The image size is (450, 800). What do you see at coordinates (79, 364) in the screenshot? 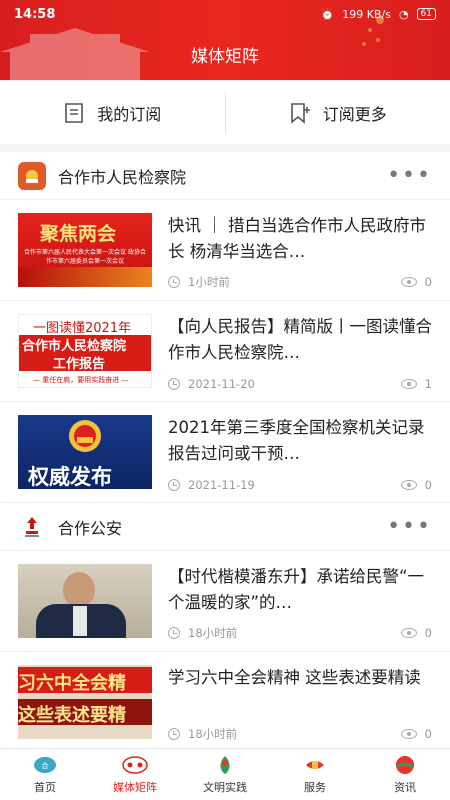
I see `thumbnail-line-3: 工作报告` at bounding box center [79, 364].